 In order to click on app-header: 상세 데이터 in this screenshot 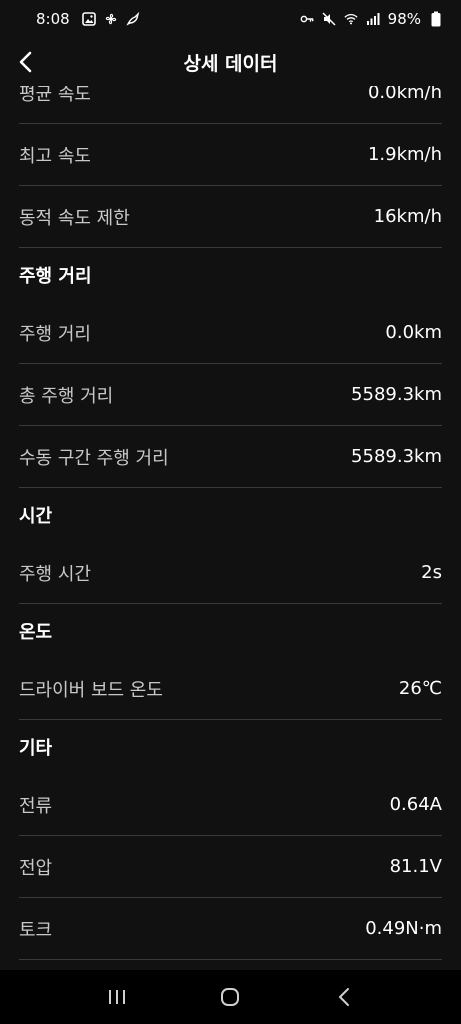, I will do `click(230, 62)`.